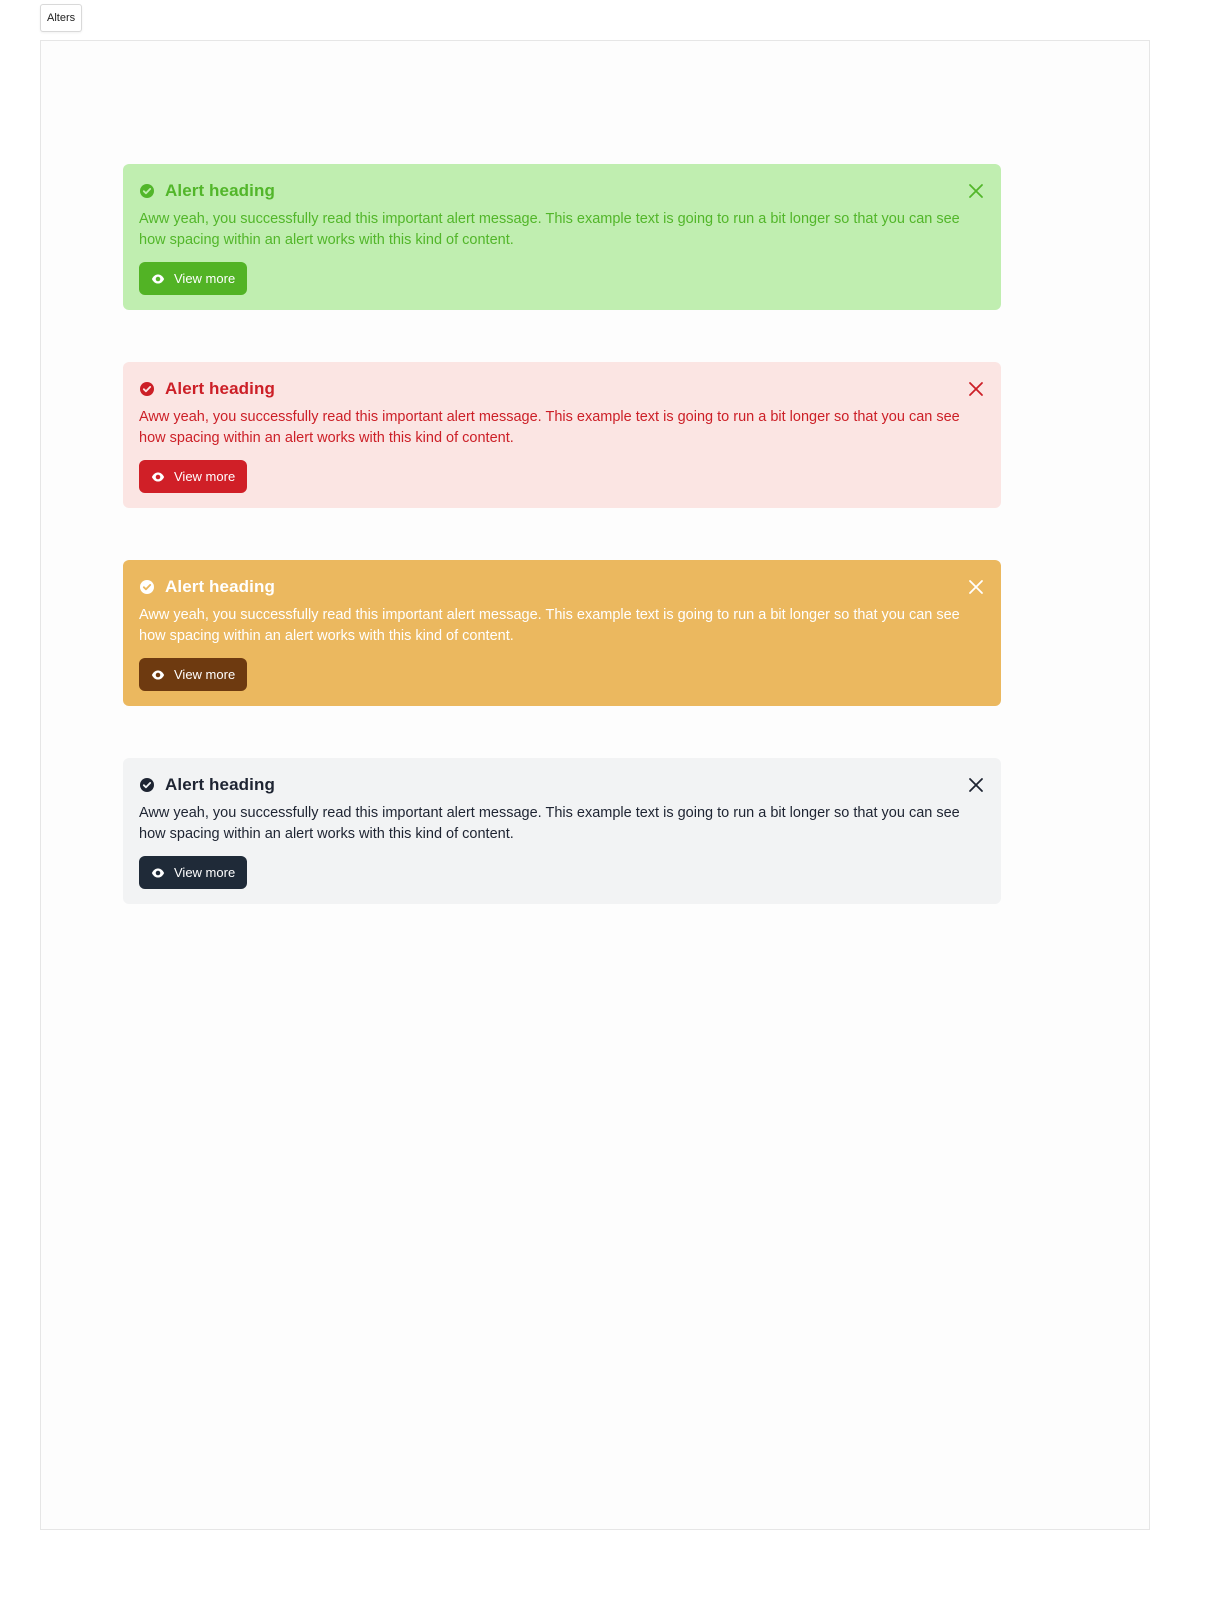 The image size is (1212, 1600). I want to click on alters-tab-label: Alters, so click(61, 18).